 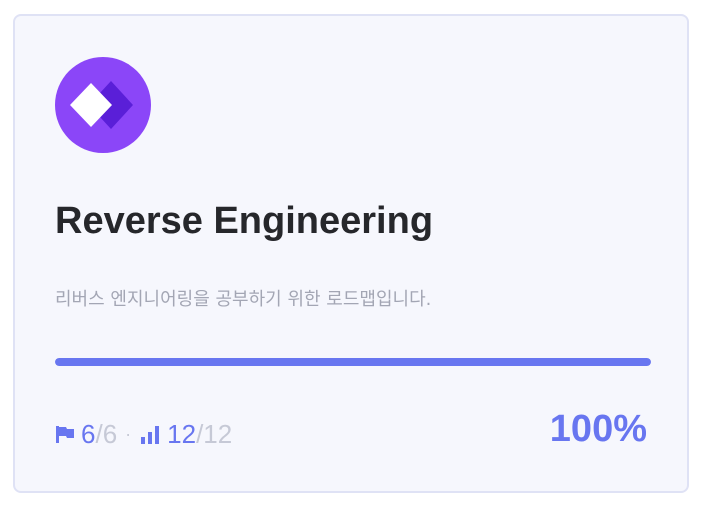 I want to click on progress-stats: 6 /6 · 12 /12, so click(x=143, y=434).